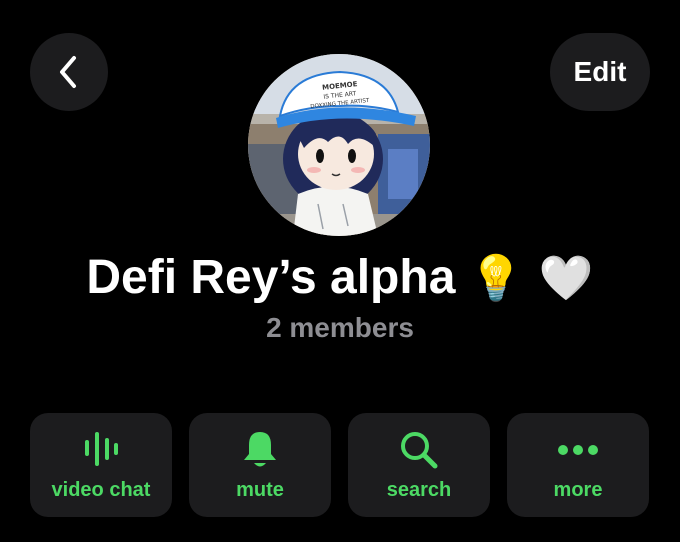  What do you see at coordinates (101, 450) in the screenshot?
I see `voice-wave-icon` at bounding box center [101, 450].